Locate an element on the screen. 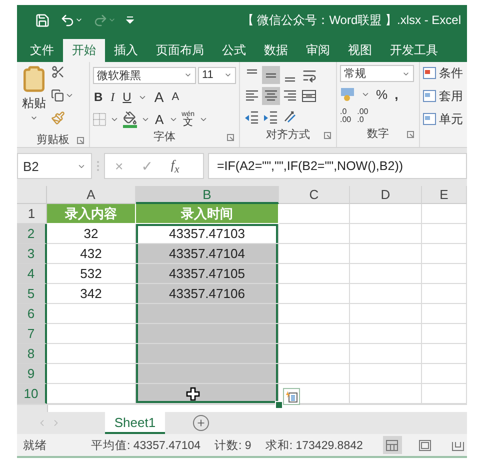 This screenshot has height=460, width=496. insert-function-button: f$_{x}$ is located at coordinates (175, 166).